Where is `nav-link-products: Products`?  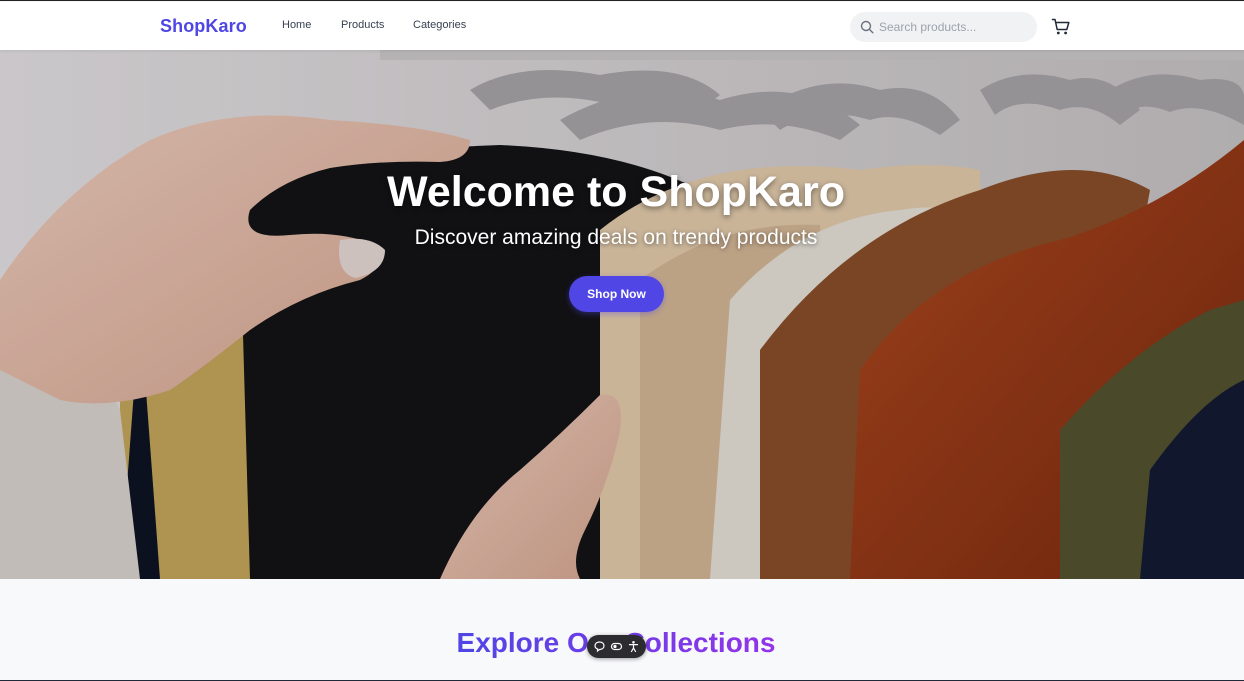 nav-link-products: Products is located at coordinates (362, 25).